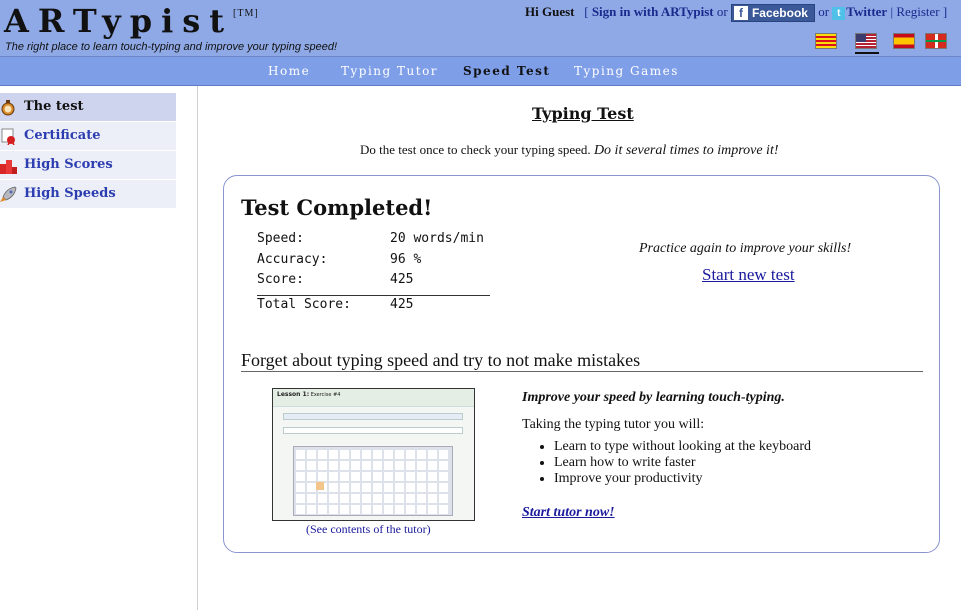  Describe the element at coordinates (373, 416) in the screenshot. I see `thumb-target-line` at that location.